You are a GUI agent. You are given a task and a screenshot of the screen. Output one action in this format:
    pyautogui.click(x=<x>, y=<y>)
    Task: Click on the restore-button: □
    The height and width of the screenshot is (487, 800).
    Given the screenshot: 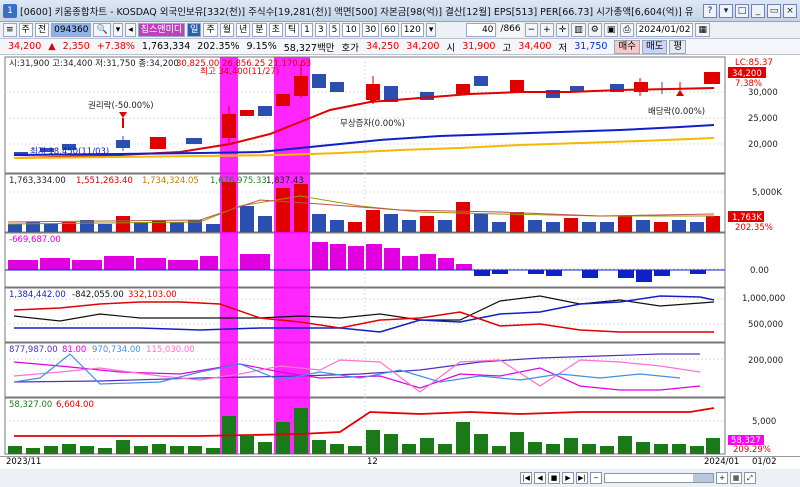 What is the action you would take?
    pyautogui.click(x=742, y=10)
    